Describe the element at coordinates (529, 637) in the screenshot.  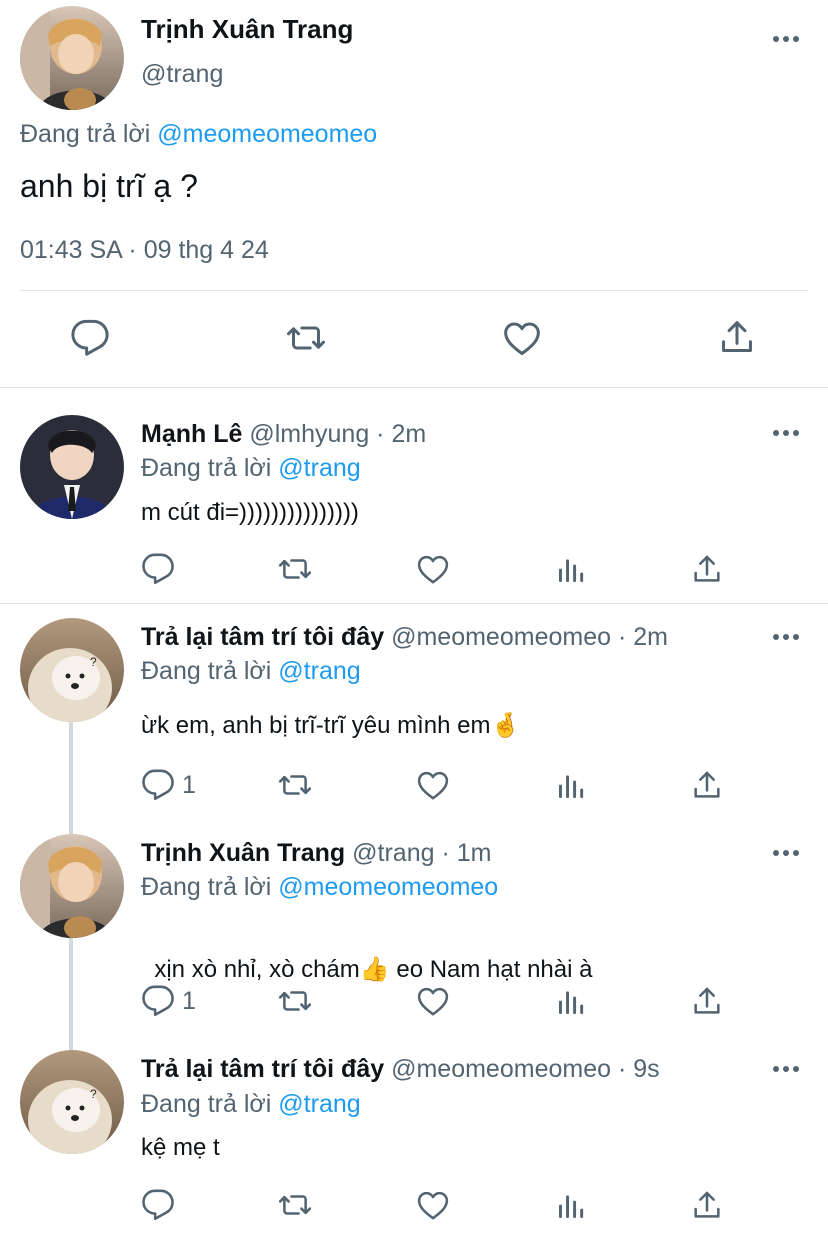
I see `author-handle: @meomeomeomeo · 2m` at that location.